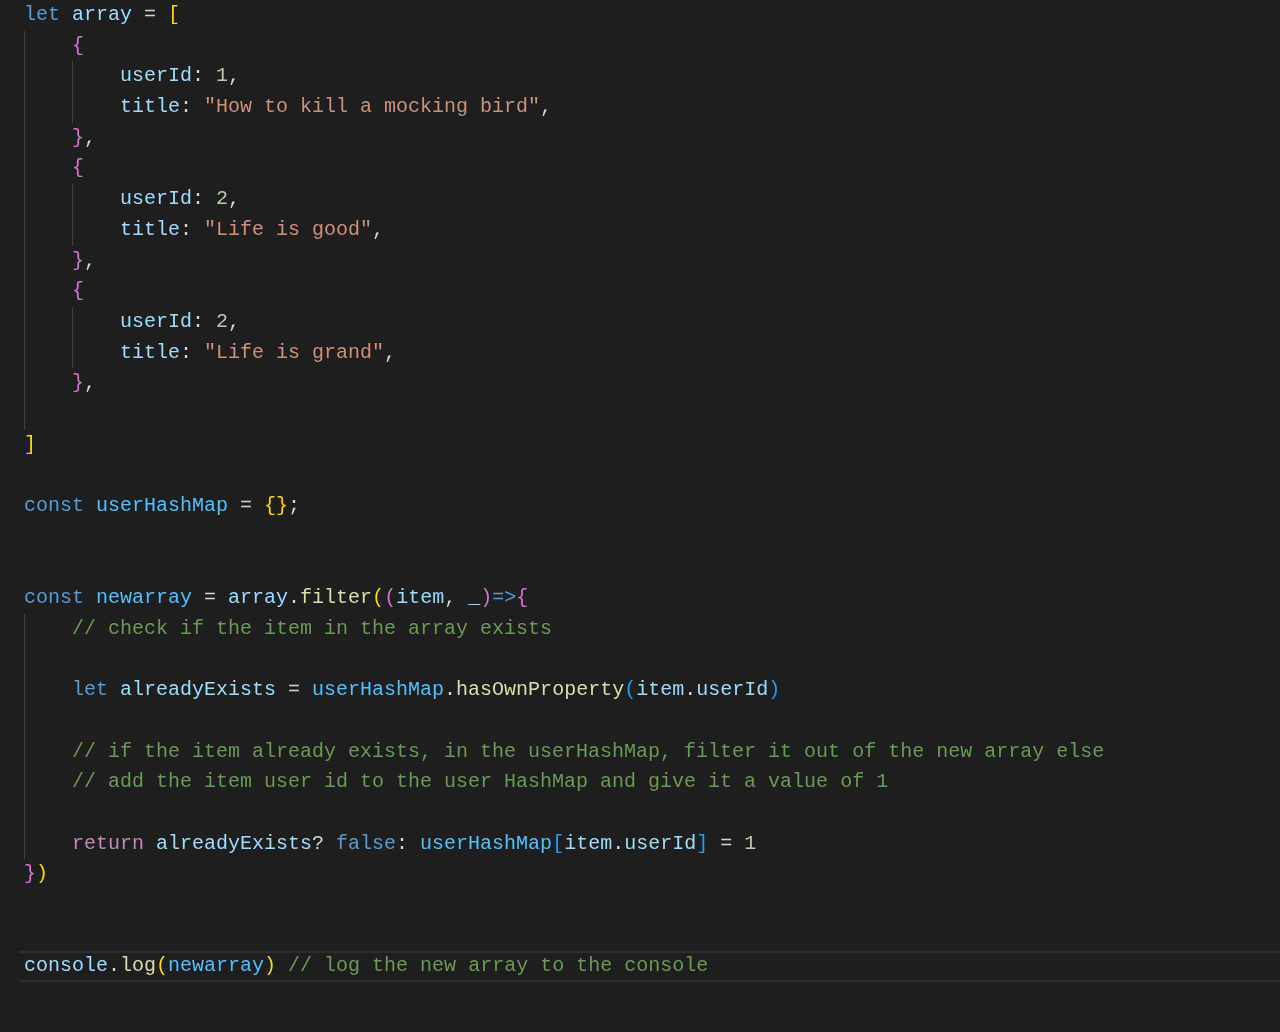  I want to click on code-line: // if the item already exists, in the userHashMap, filter it out of the new array else, so click(588, 751).